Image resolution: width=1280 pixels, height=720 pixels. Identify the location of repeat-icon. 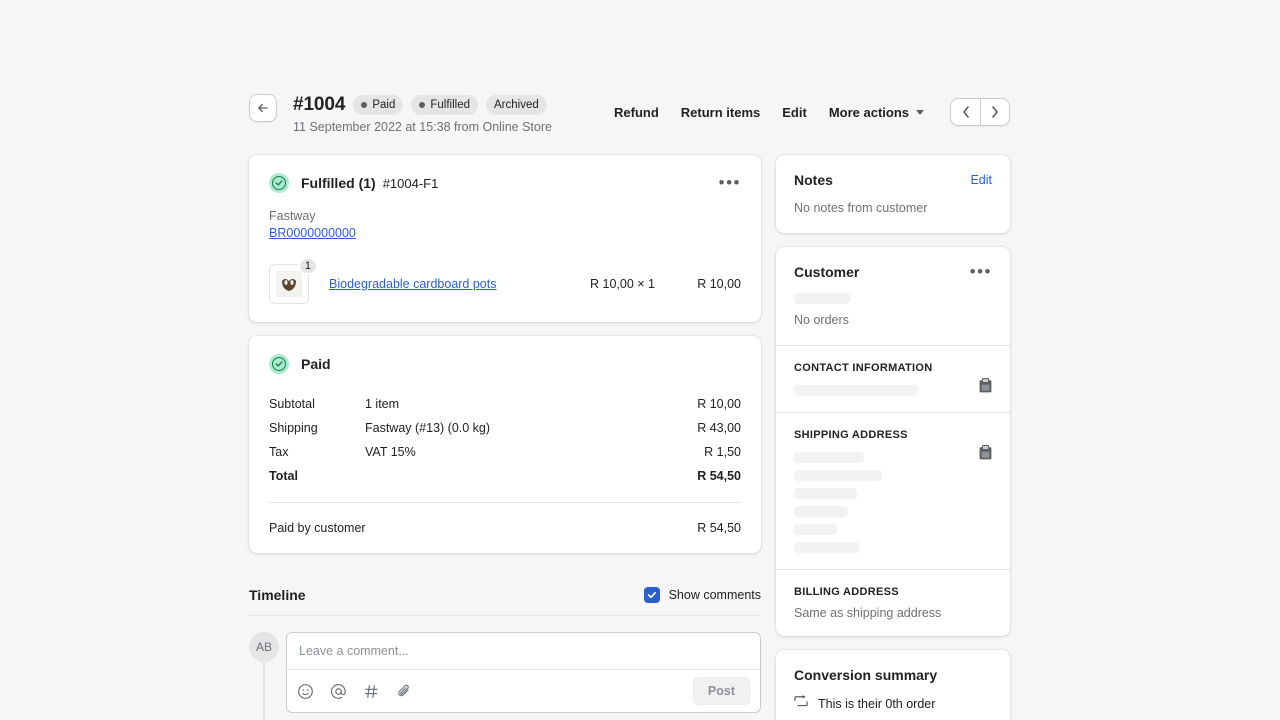
(801, 703).